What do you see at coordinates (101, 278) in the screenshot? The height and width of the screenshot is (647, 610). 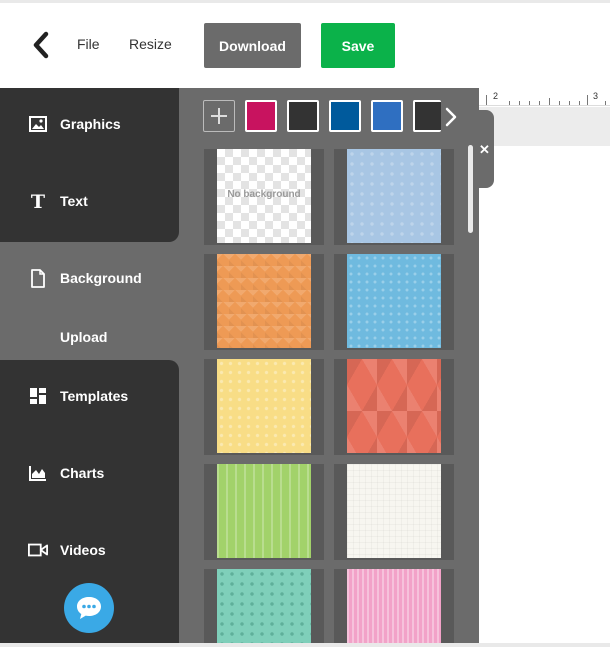 I see `sidebar-item-label: Background` at bounding box center [101, 278].